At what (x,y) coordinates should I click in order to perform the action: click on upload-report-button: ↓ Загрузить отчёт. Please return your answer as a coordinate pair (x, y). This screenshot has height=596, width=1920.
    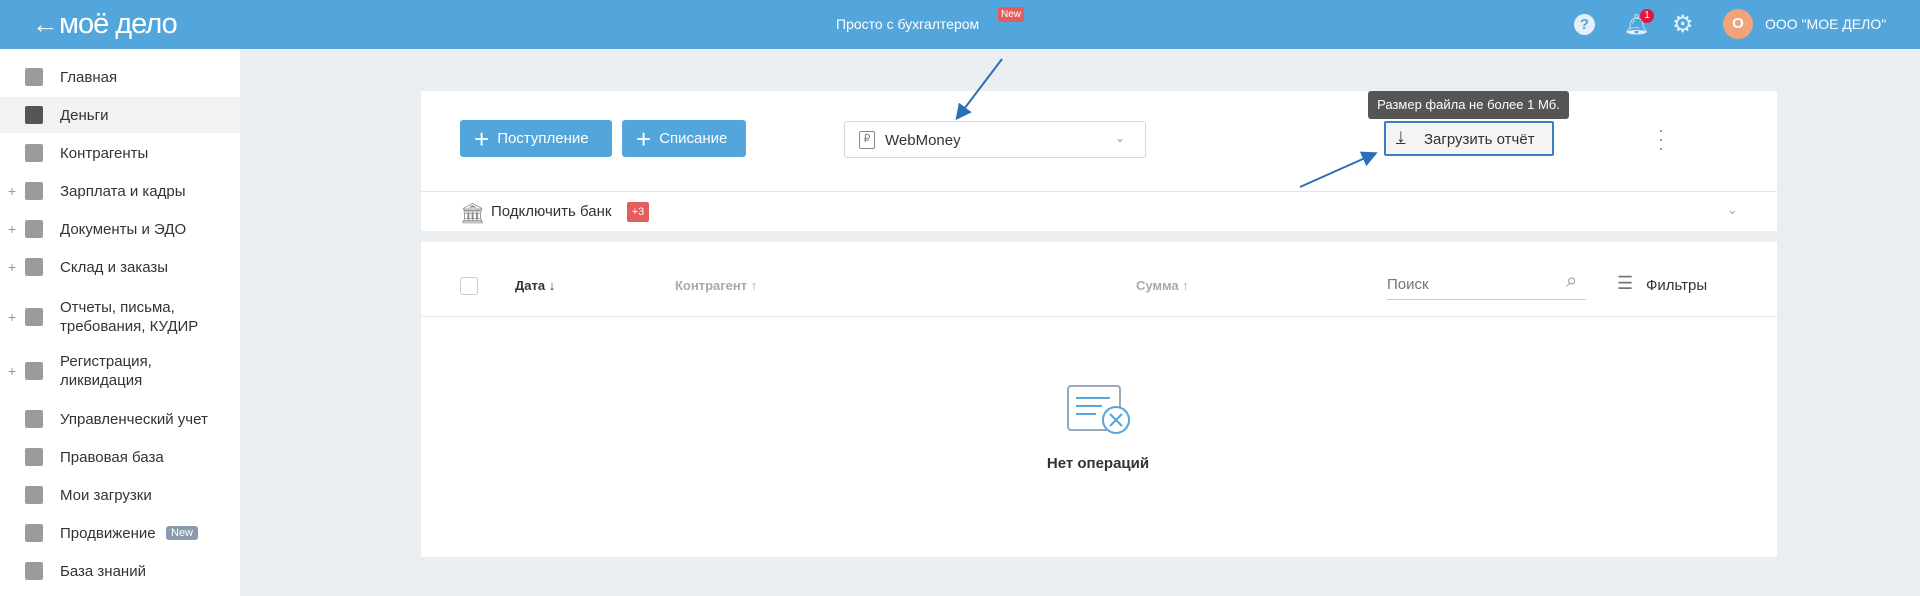
    Looking at the image, I should click on (1469, 138).